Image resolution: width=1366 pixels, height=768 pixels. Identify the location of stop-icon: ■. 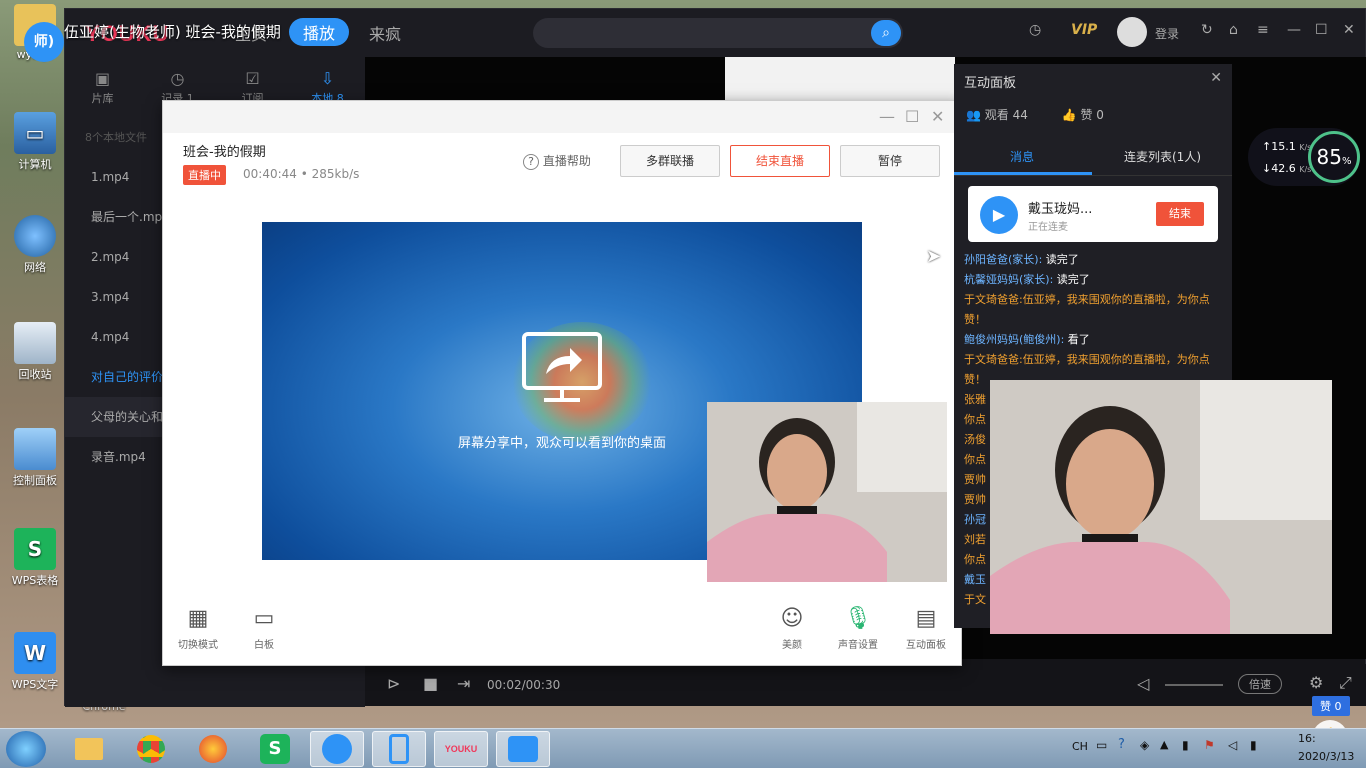
(430, 683).